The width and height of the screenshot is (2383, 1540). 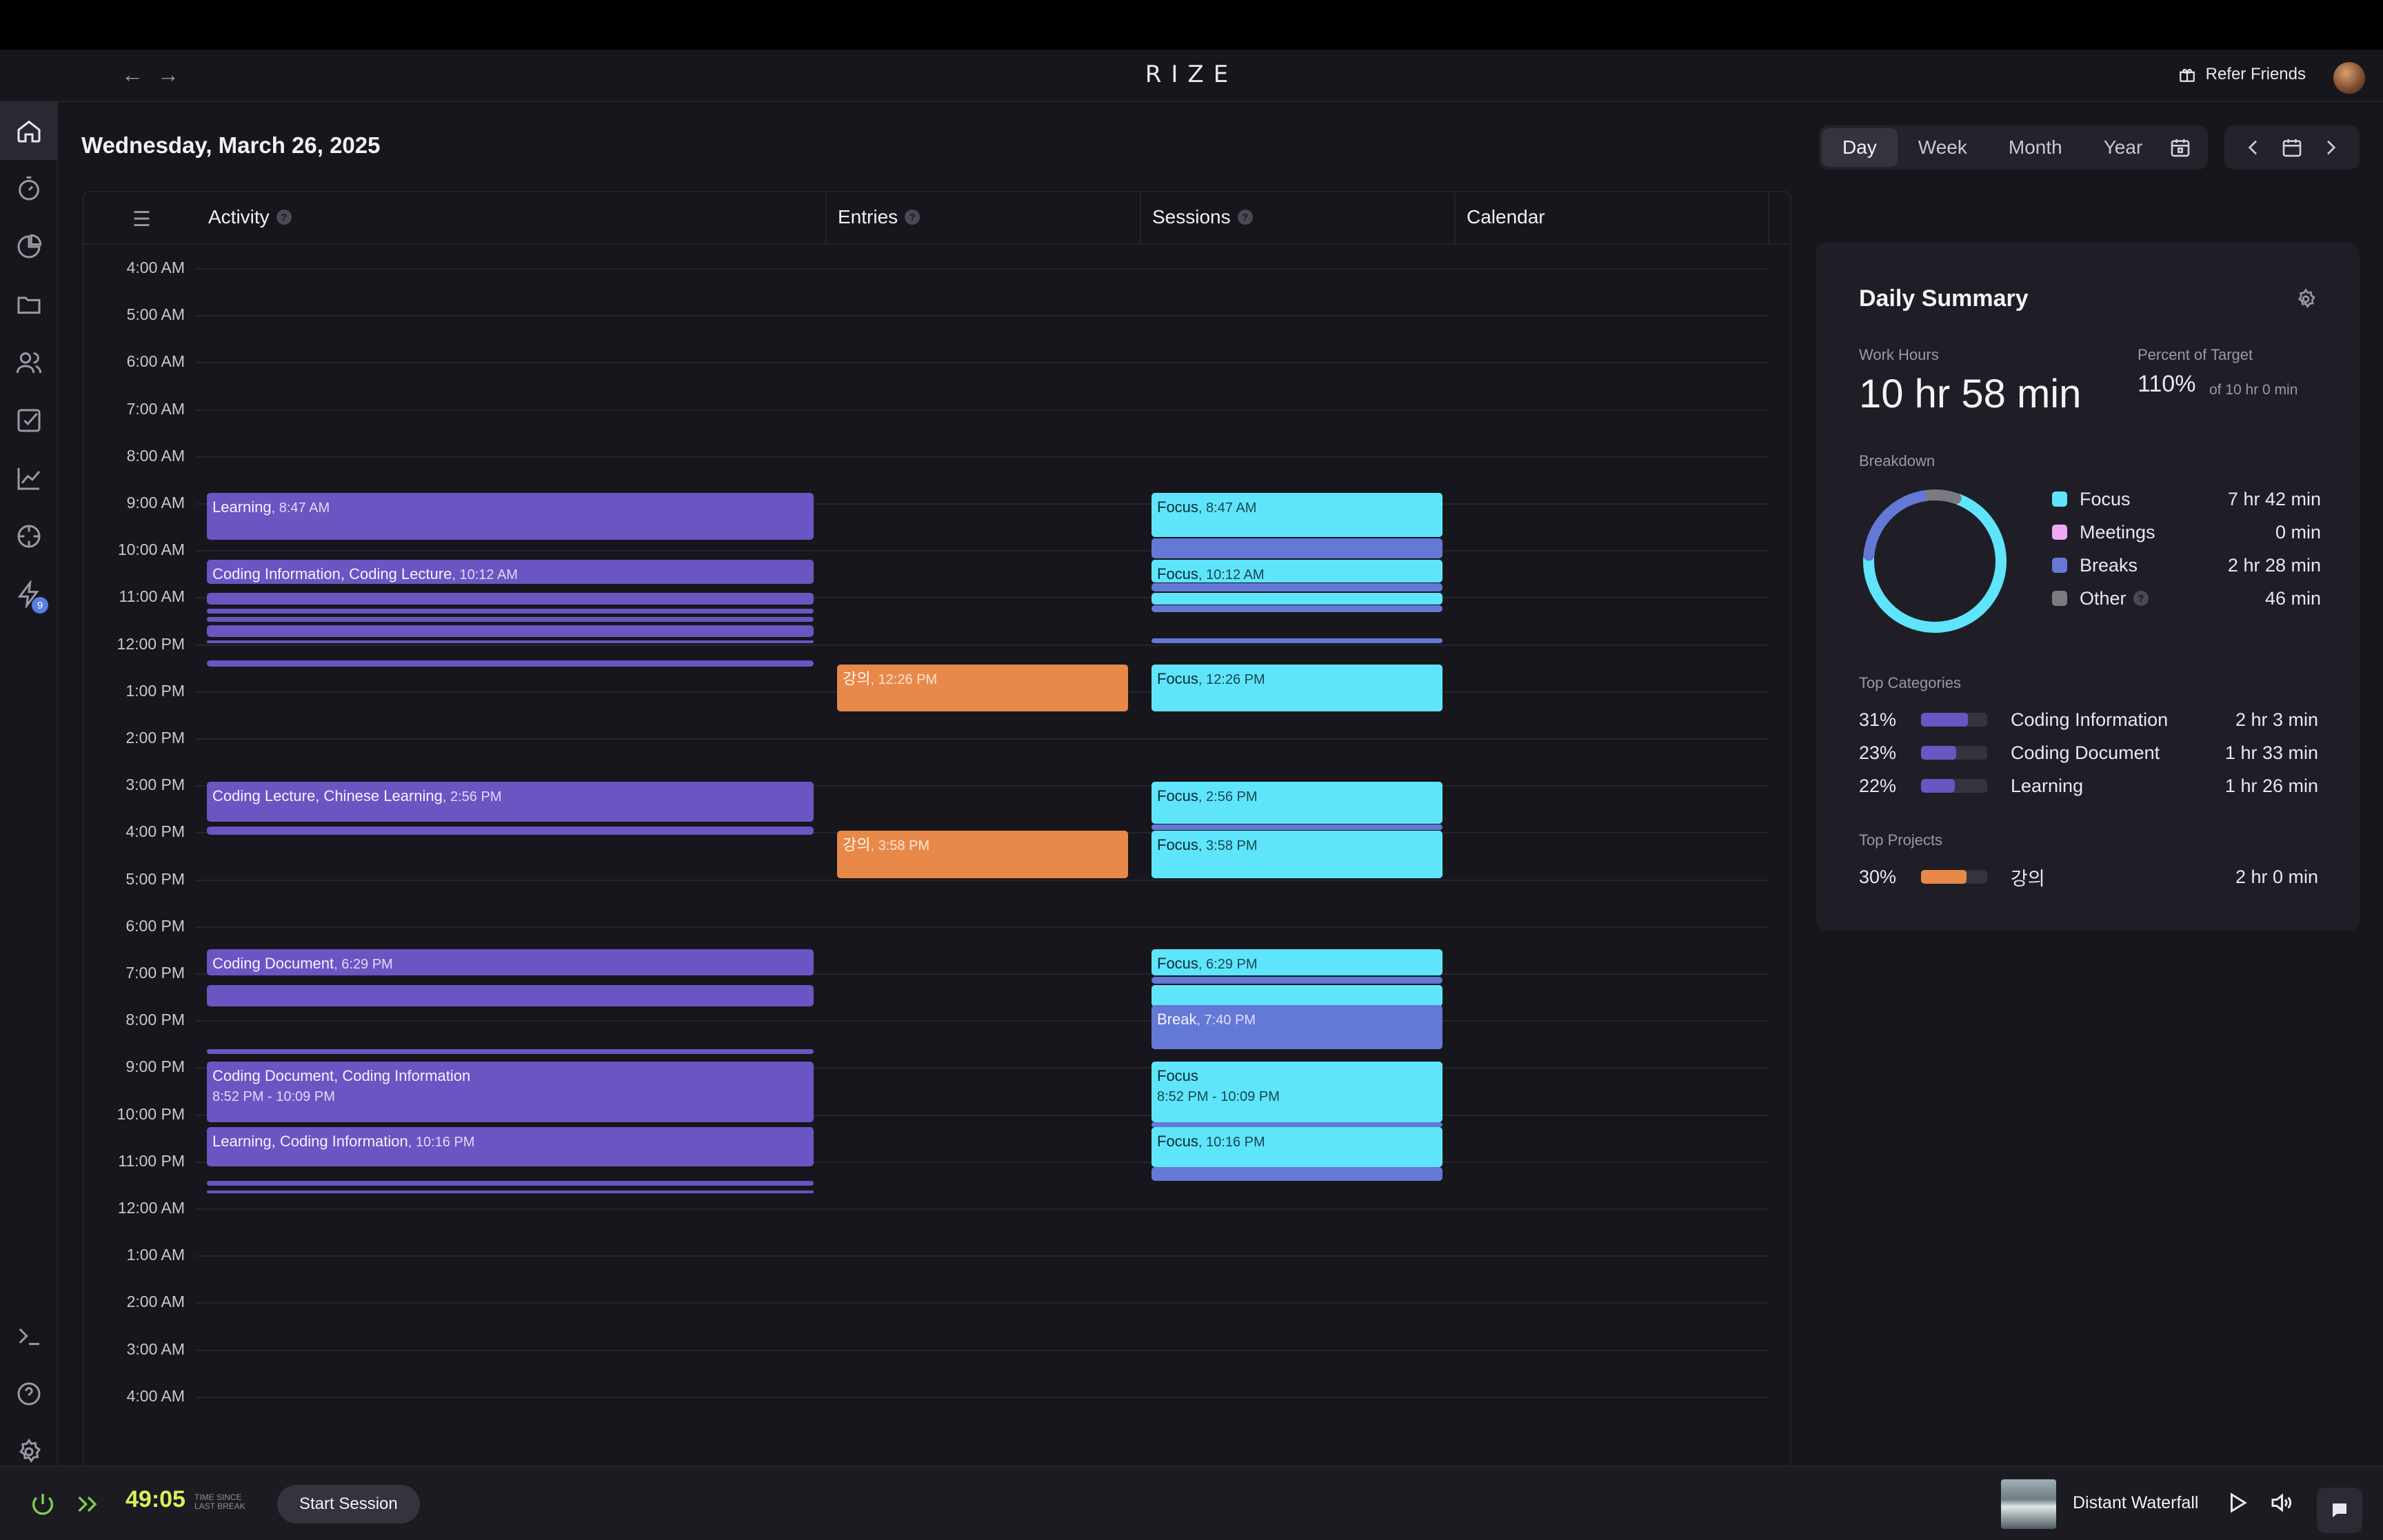 What do you see at coordinates (29, 536) in the screenshot?
I see `target-icon` at bounding box center [29, 536].